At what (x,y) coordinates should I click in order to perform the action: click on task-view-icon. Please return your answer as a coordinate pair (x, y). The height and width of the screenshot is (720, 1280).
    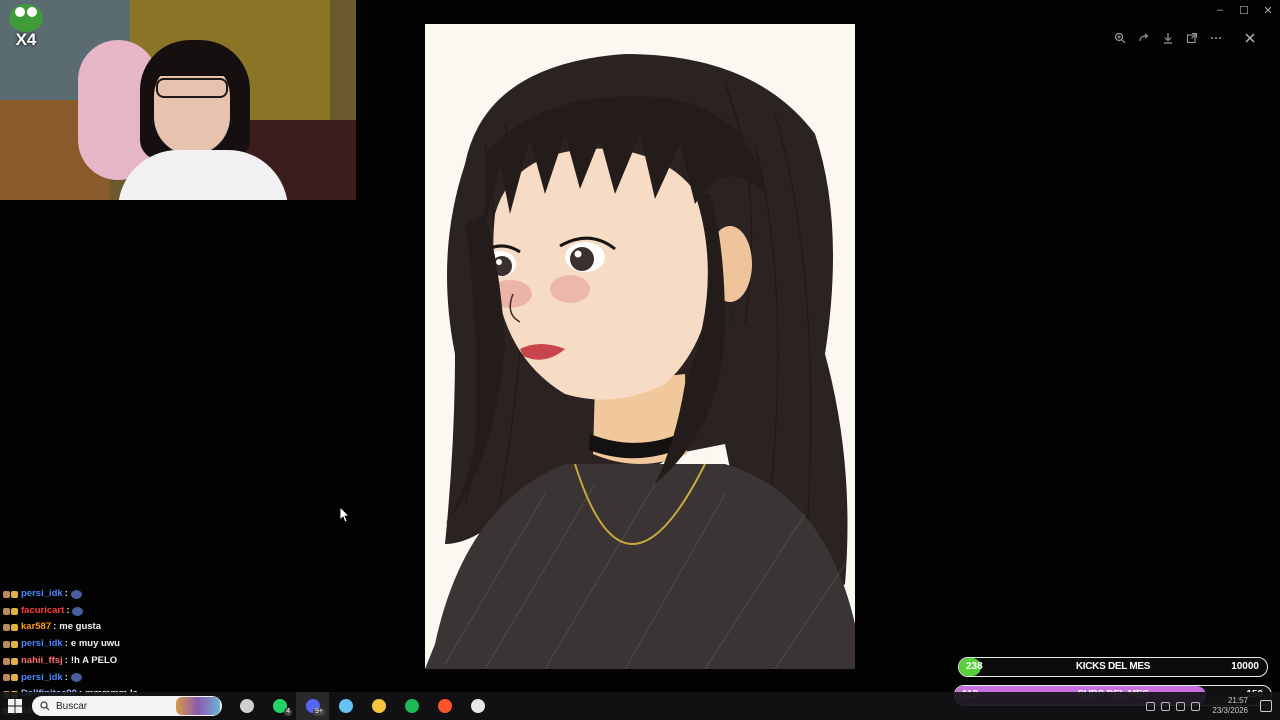
    Looking at the image, I should click on (246, 706).